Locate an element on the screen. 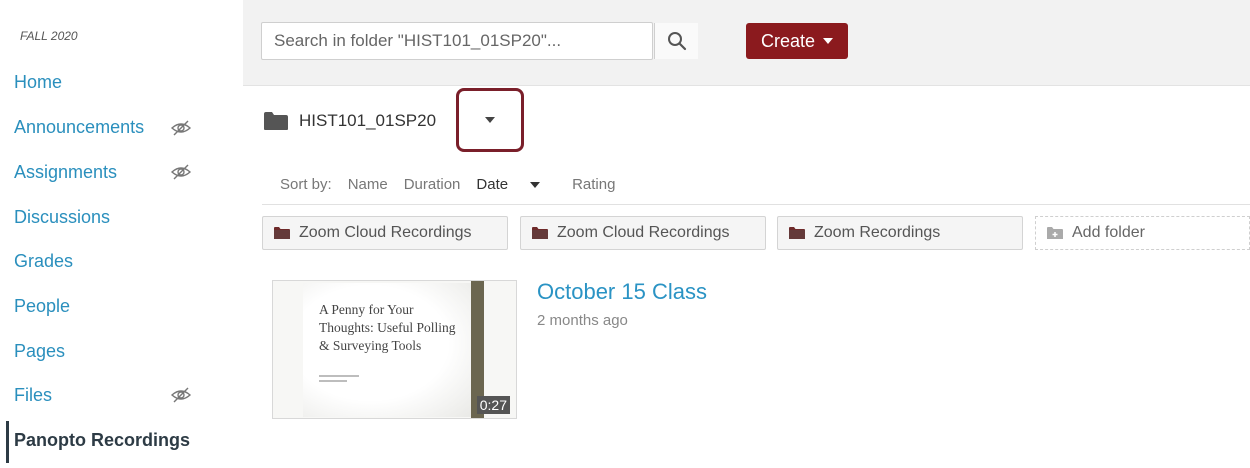 The height and width of the screenshot is (468, 1250). thumbnail-subtext is located at coordinates (344, 381).